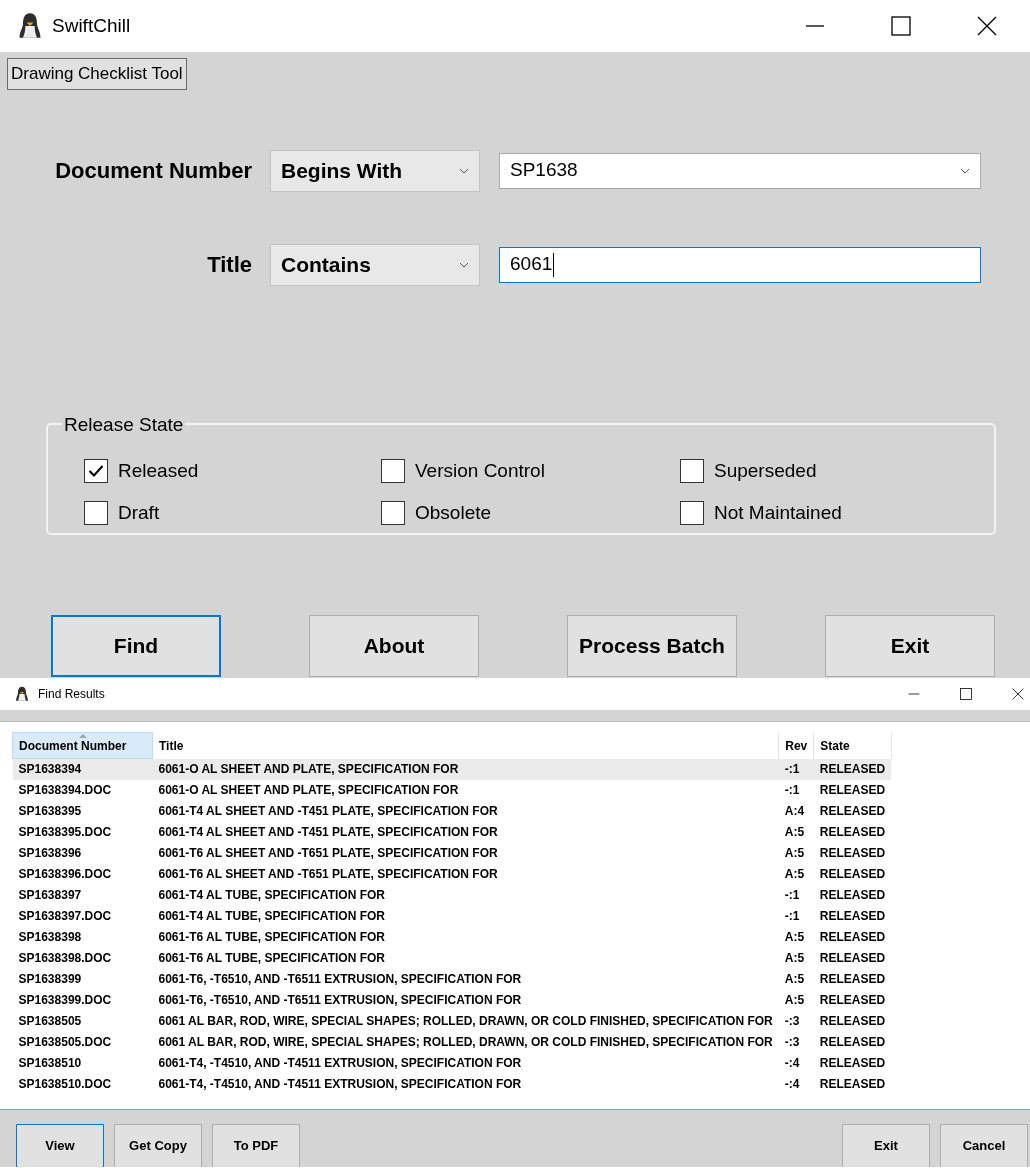  What do you see at coordinates (852, 790) in the screenshot?
I see `table-cell: RELEASED` at bounding box center [852, 790].